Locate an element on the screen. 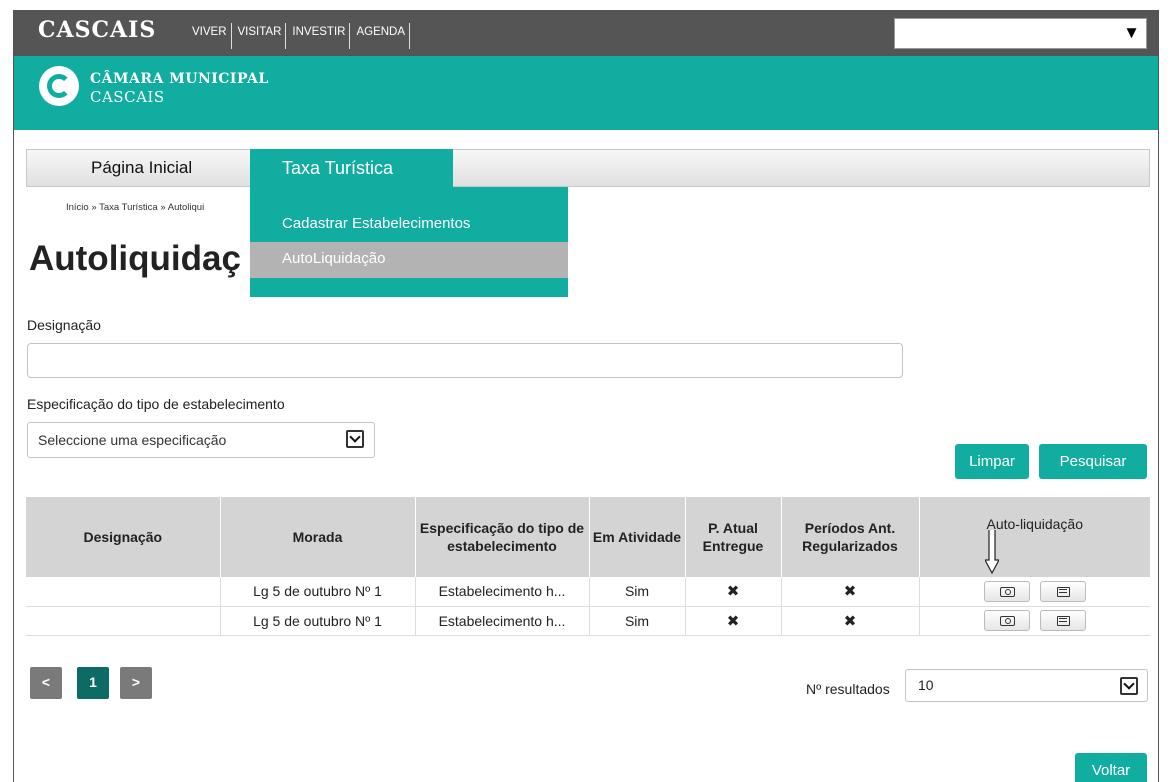  especificacao-select: Seleccione uma especificação is located at coordinates (201, 440).